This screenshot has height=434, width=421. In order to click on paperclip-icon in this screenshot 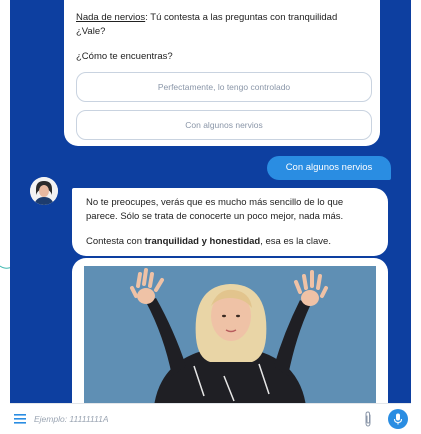, I will do `click(368, 419)`.